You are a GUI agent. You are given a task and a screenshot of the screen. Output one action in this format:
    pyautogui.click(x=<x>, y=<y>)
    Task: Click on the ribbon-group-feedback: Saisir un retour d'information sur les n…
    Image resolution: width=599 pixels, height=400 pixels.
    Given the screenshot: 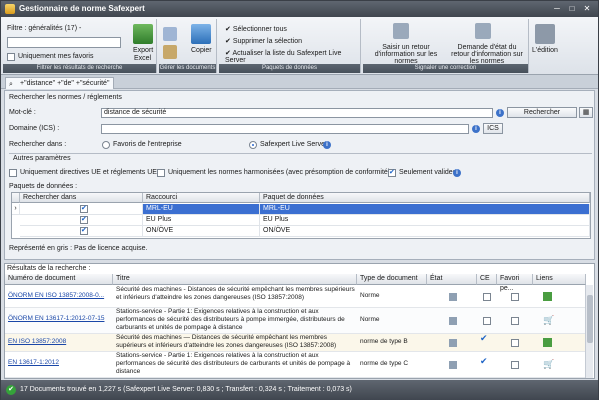 What is the action you would take?
    pyautogui.click(x=446, y=46)
    